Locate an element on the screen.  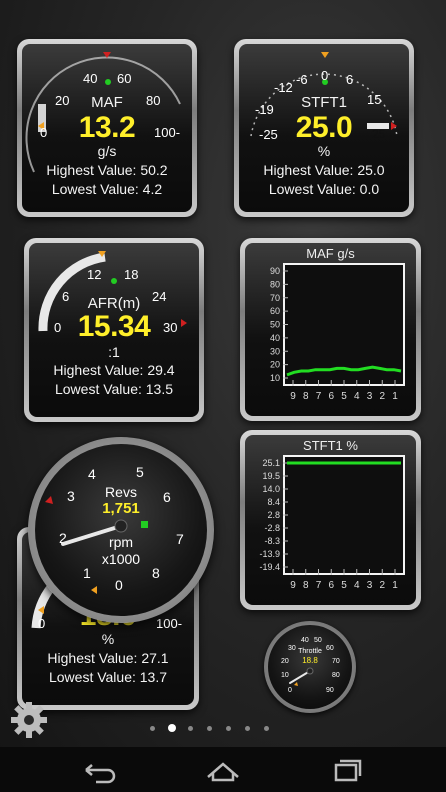
revs-multiplier: x1000 is located at coordinates (121, 559).